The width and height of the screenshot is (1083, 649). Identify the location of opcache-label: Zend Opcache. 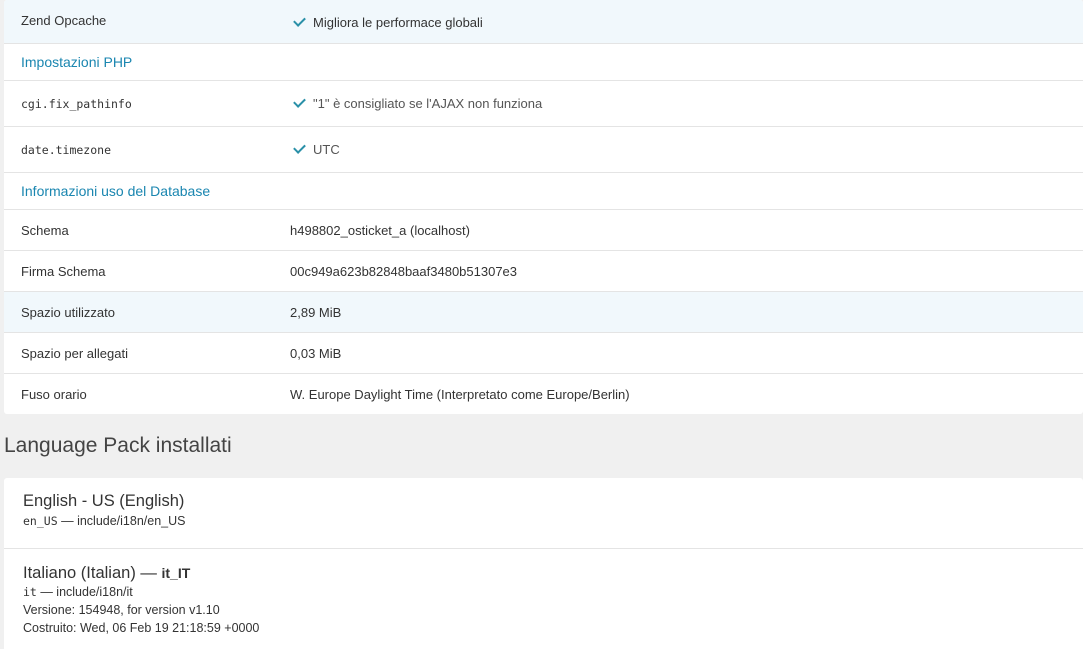
(64, 20).